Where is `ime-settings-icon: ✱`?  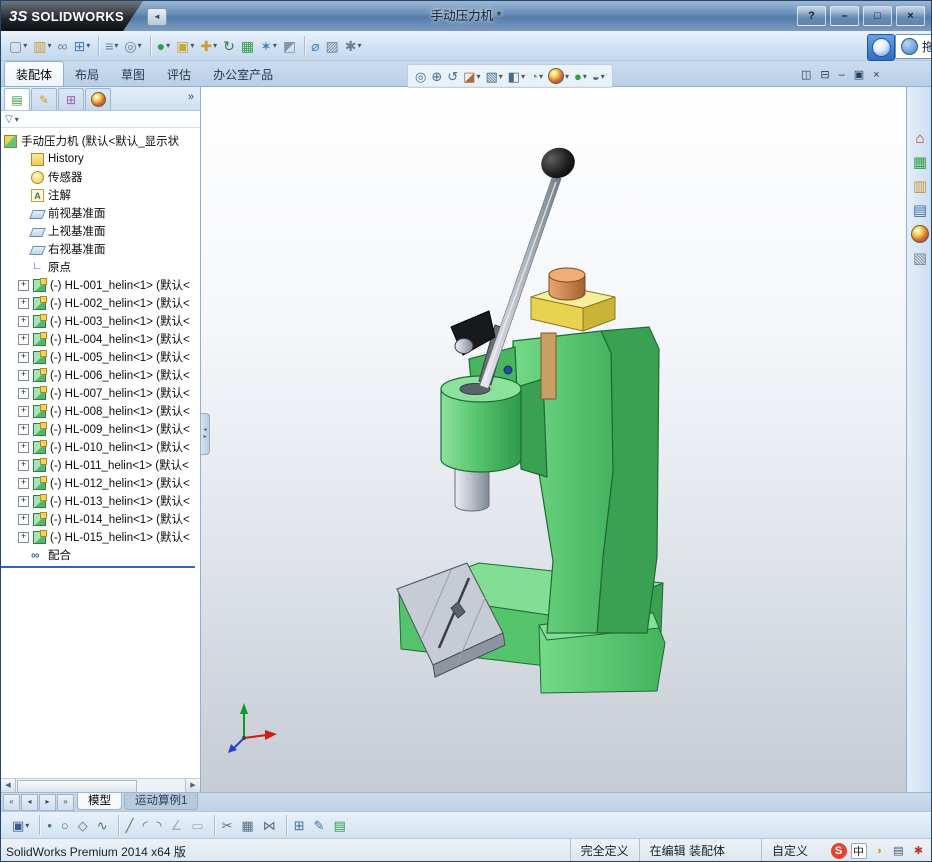 ime-settings-icon: ✱ is located at coordinates (918, 851).